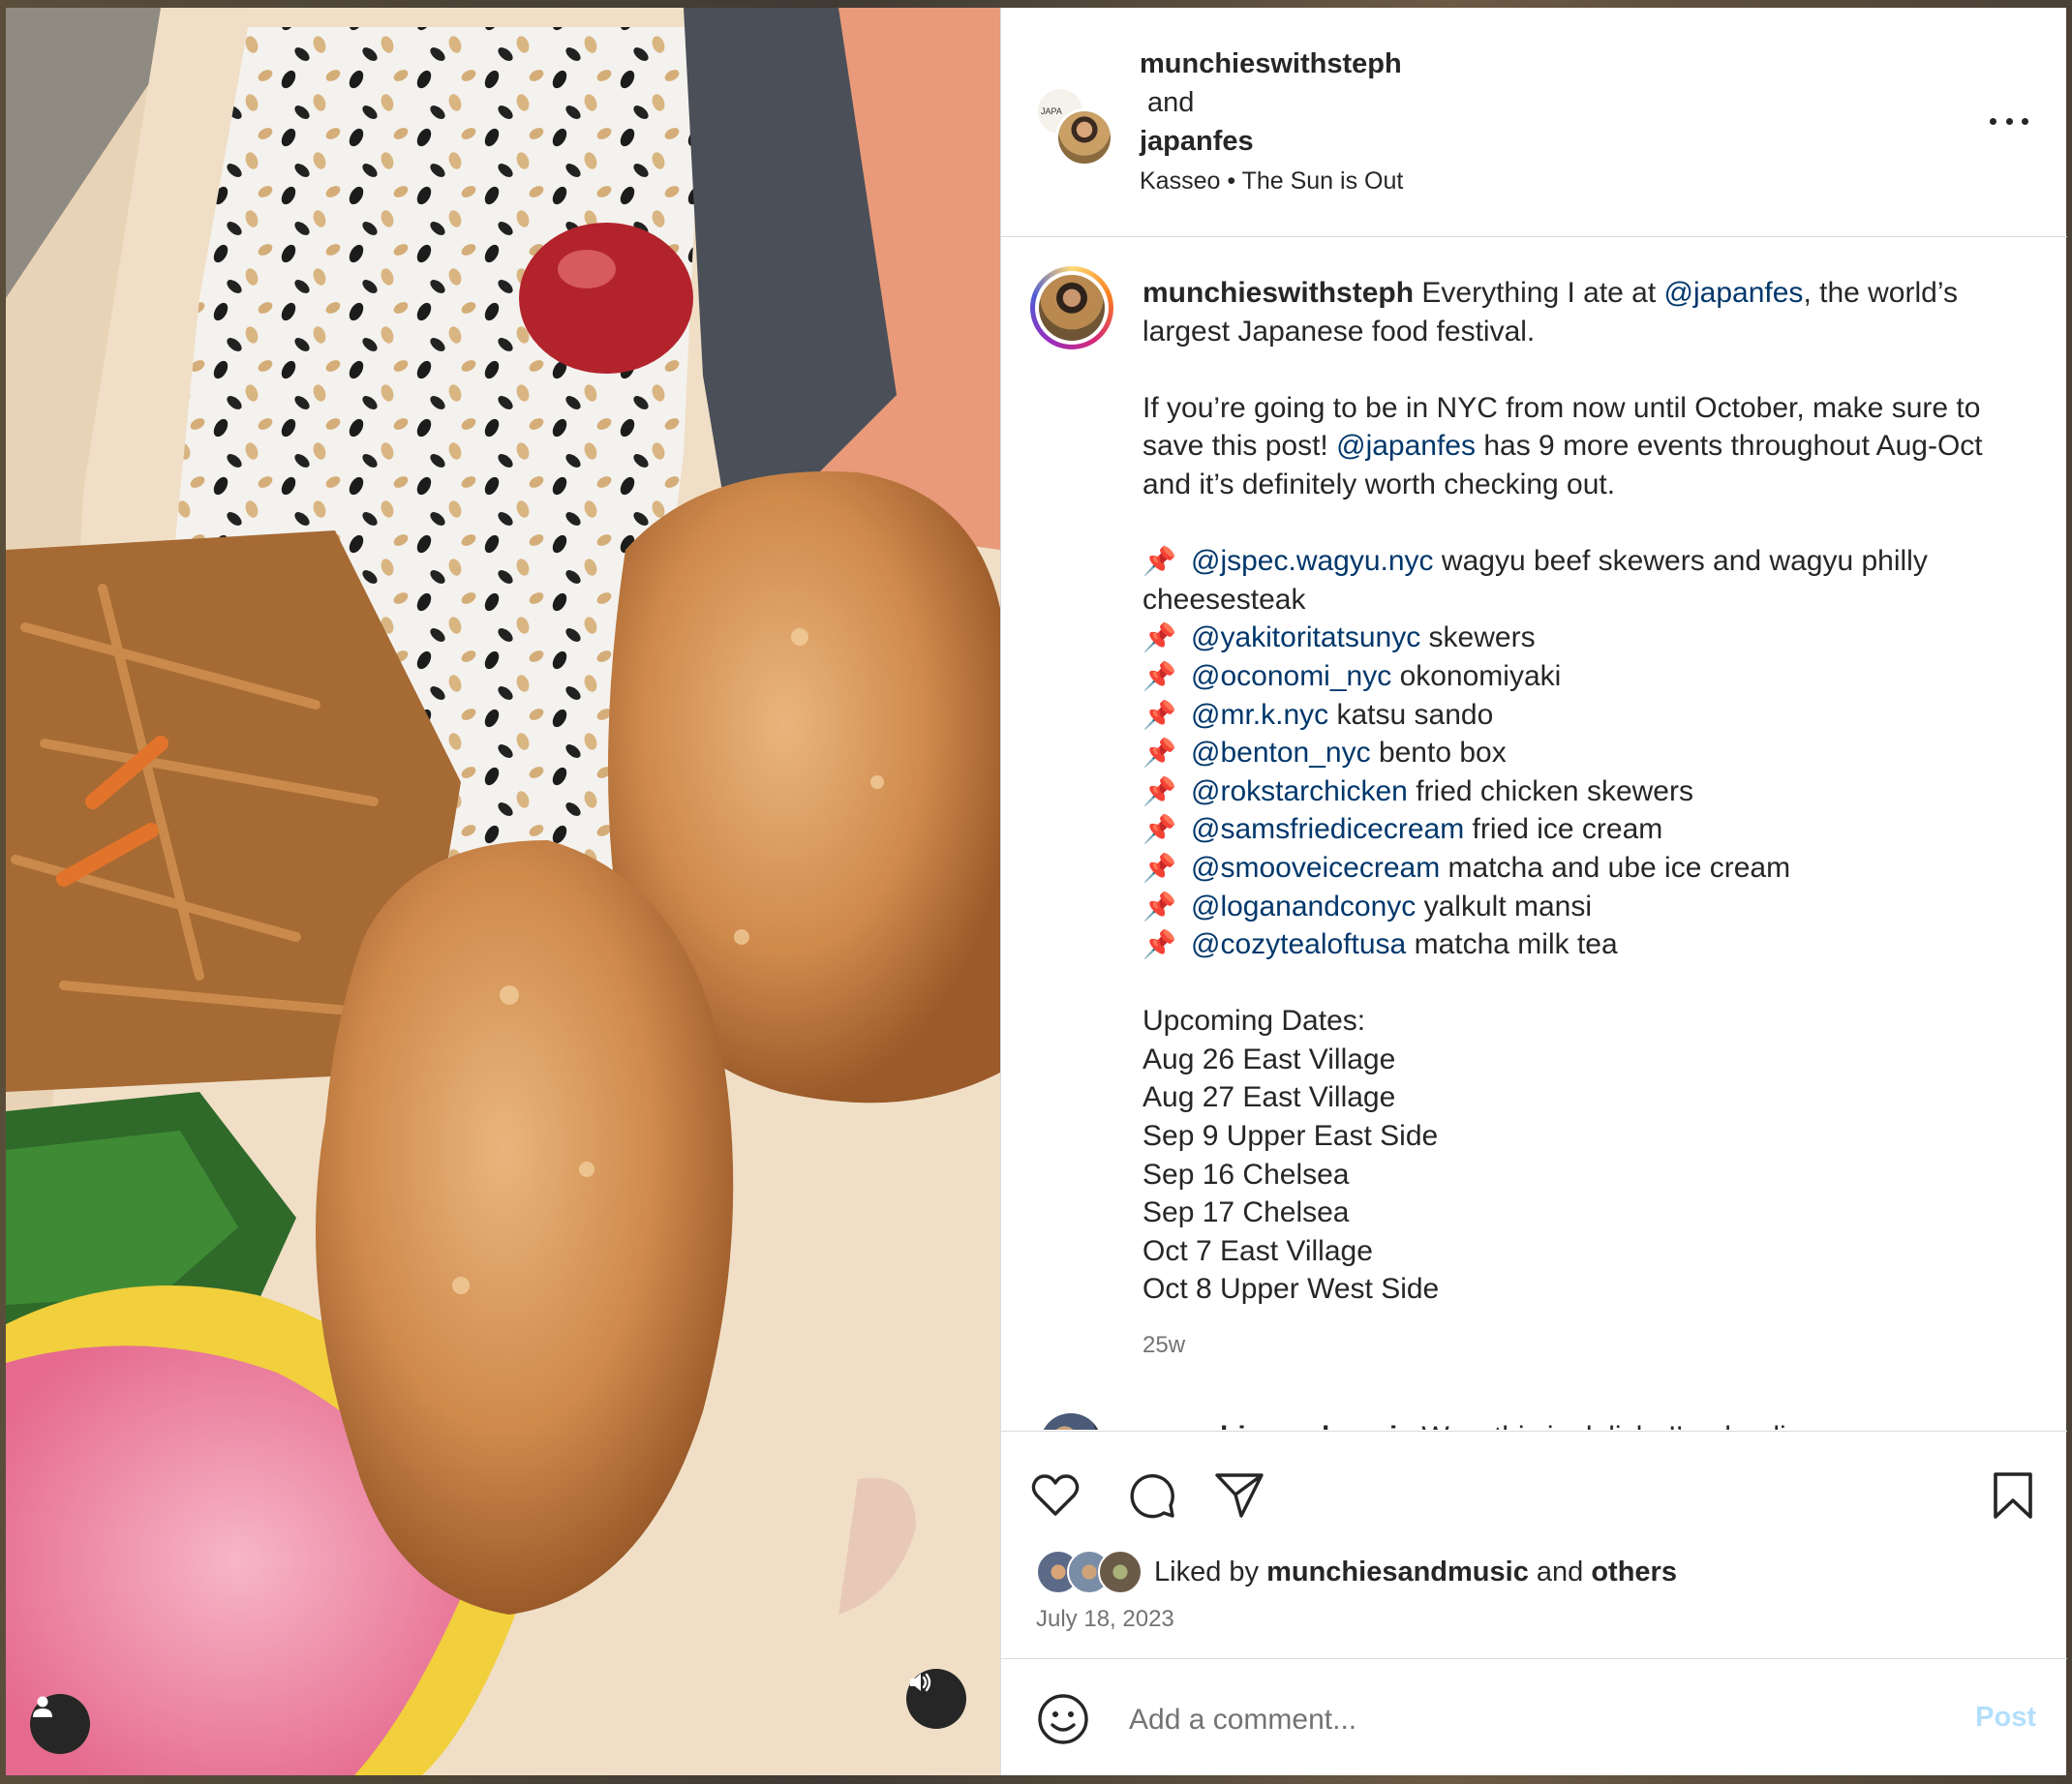  I want to click on add-comment-bar: Post, so click(1534, 1717).